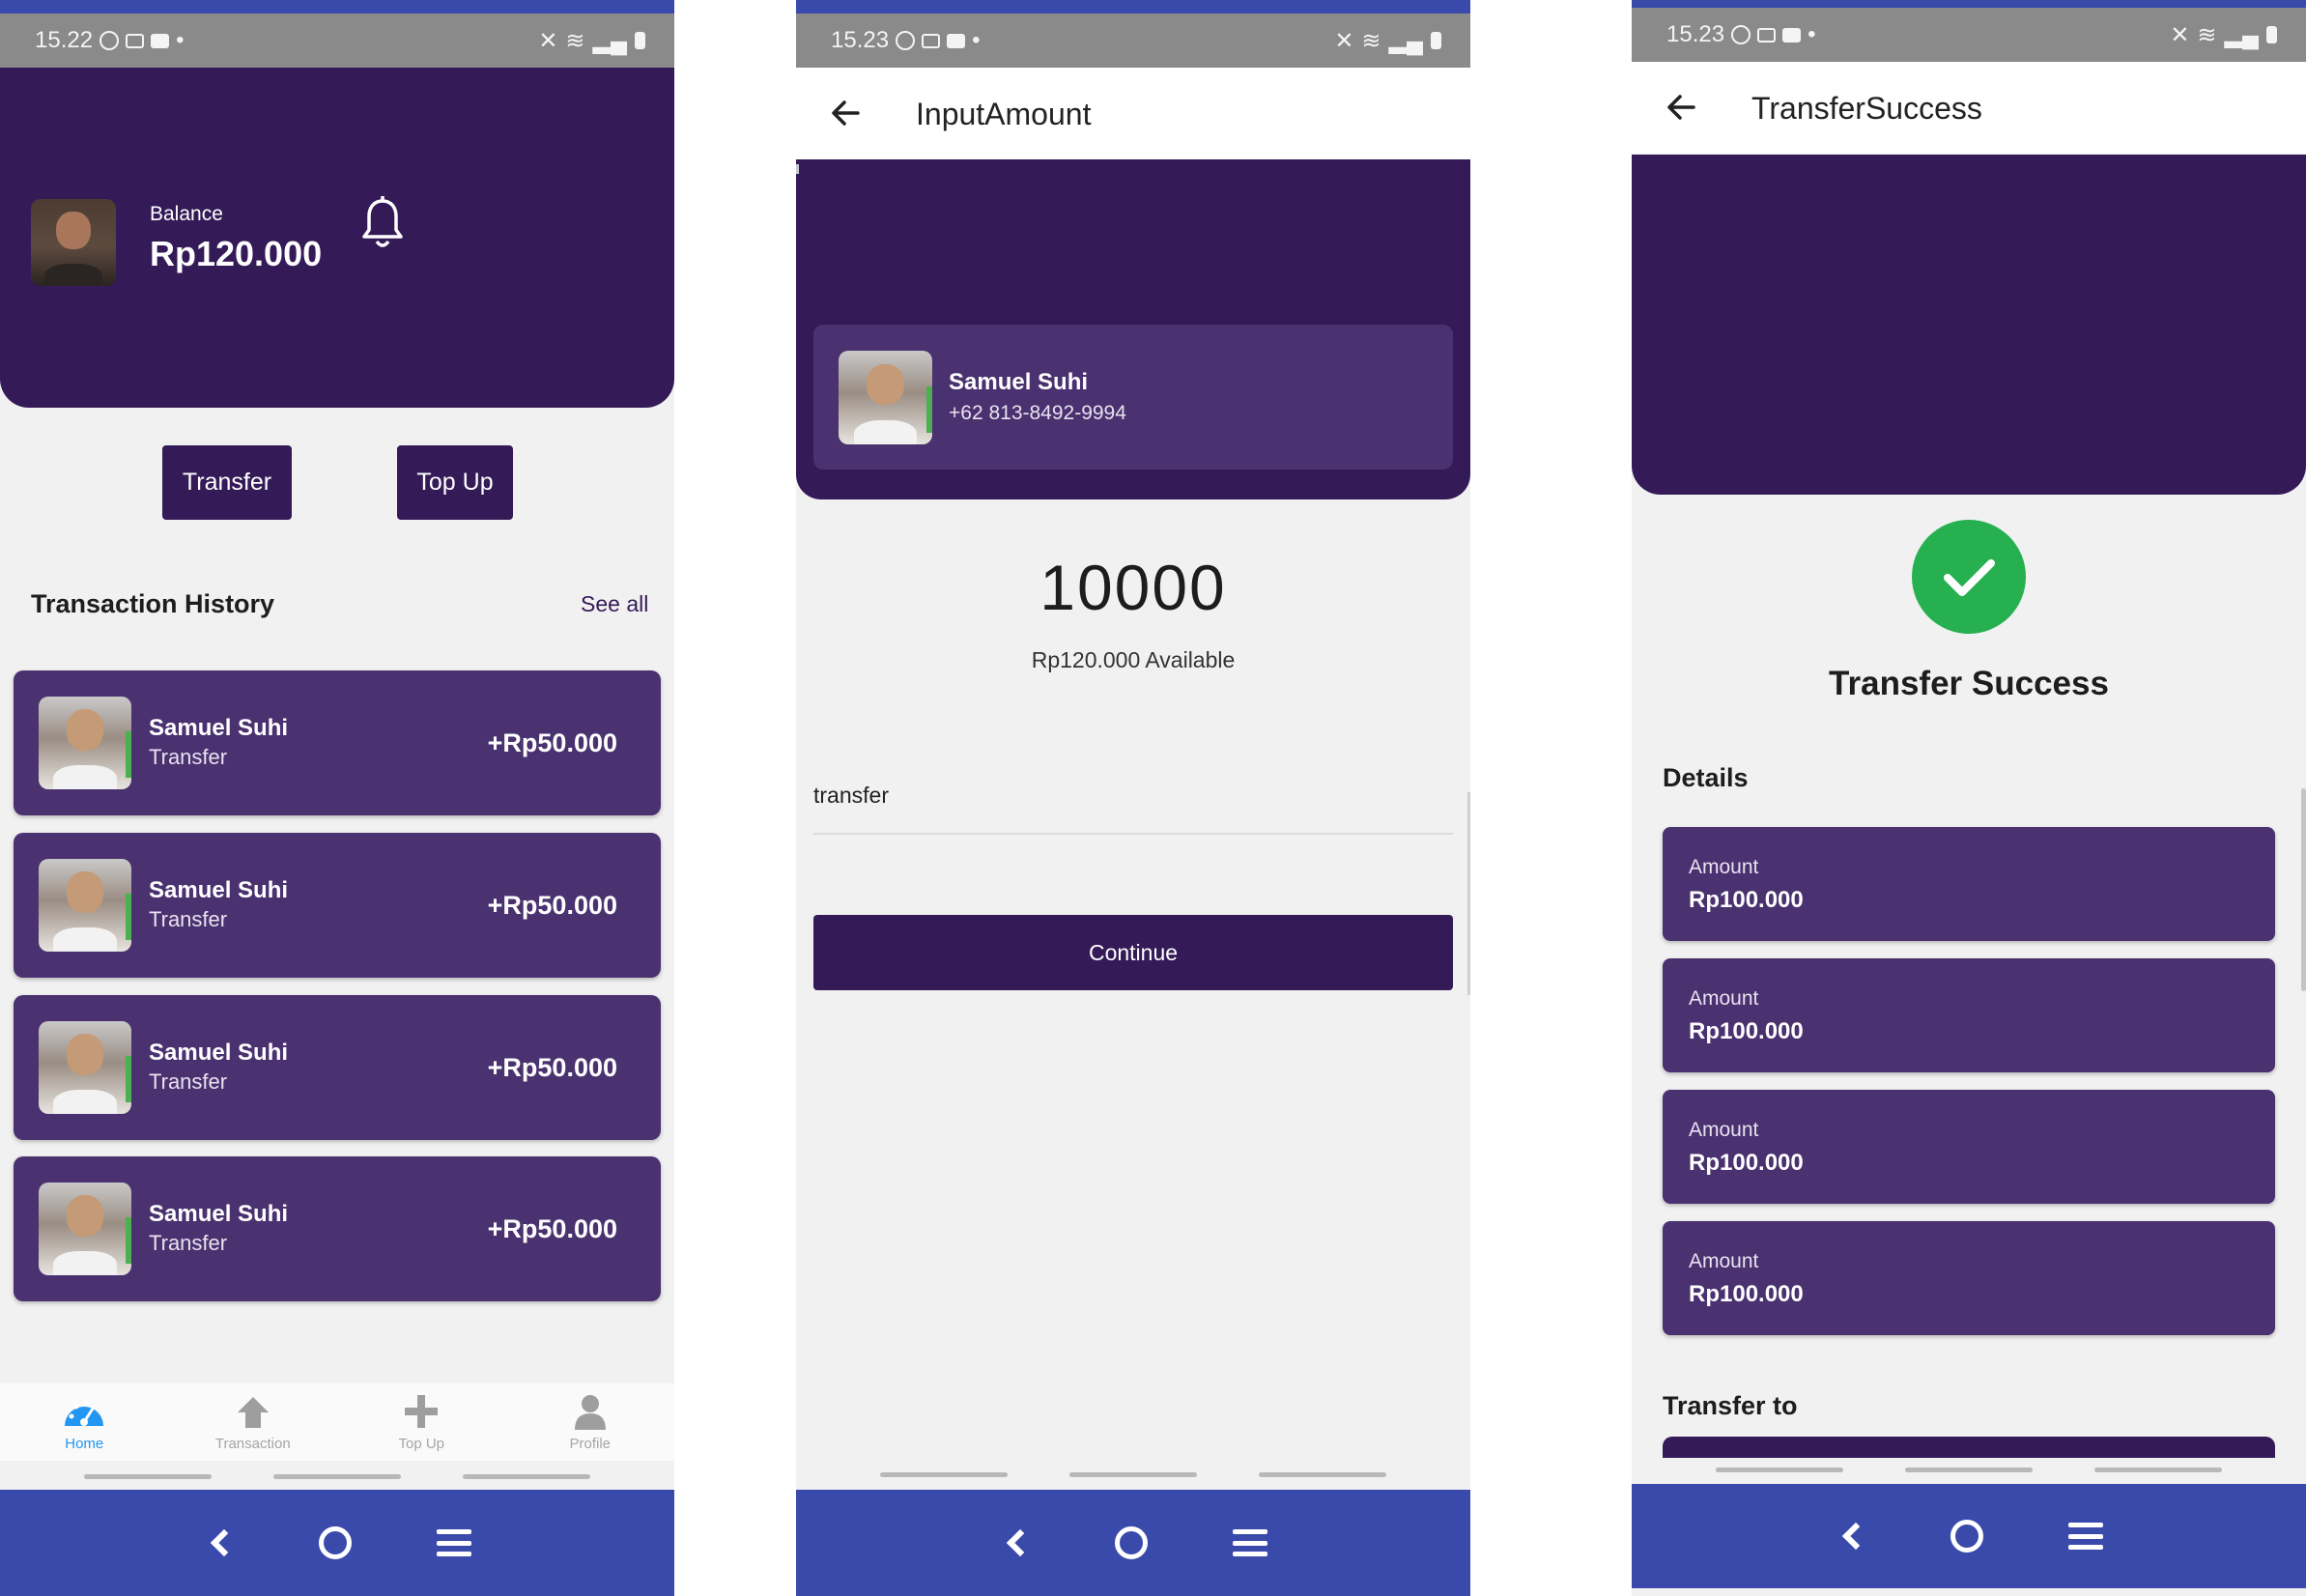 The width and height of the screenshot is (2306, 1596). What do you see at coordinates (1133, 587) in the screenshot?
I see `amount-input: 10000` at bounding box center [1133, 587].